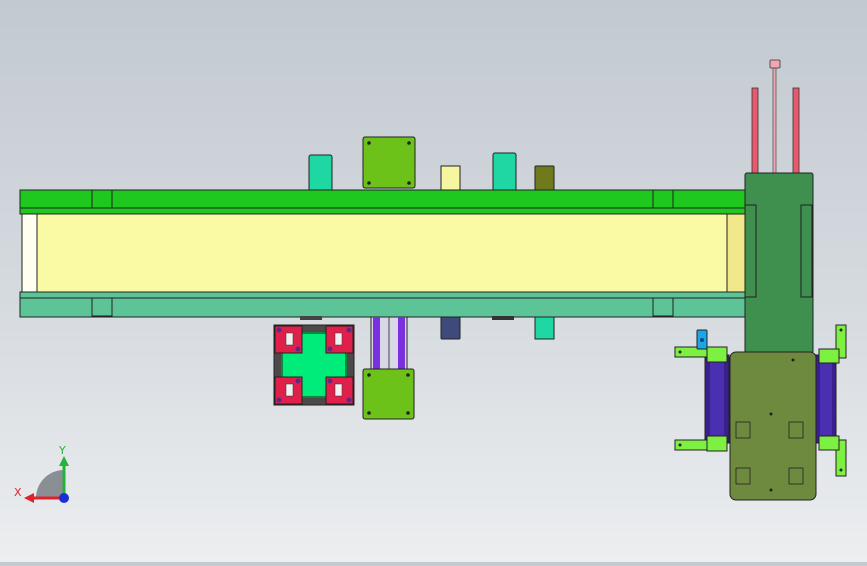  Describe the element at coordinates (775, 116) in the screenshot. I see `vertical-guide-rods` at that location.